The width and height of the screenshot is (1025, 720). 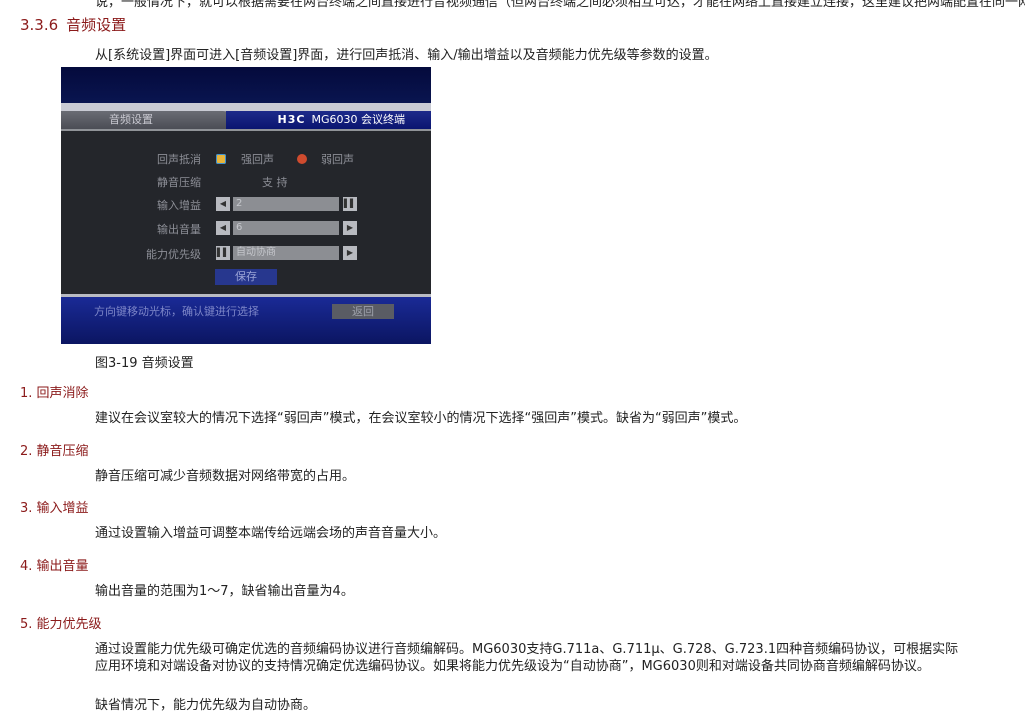 What do you see at coordinates (291, 119) in the screenshot?
I see `brand-logo: H3C` at bounding box center [291, 119].